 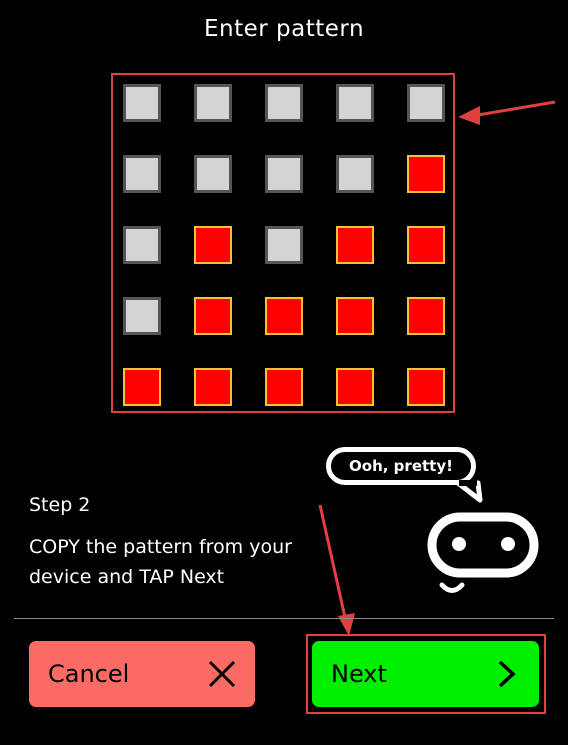 What do you see at coordinates (127, 577) in the screenshot?
I see `instruction-line-2: device and TAP Next` at bounding box center [127, 577].